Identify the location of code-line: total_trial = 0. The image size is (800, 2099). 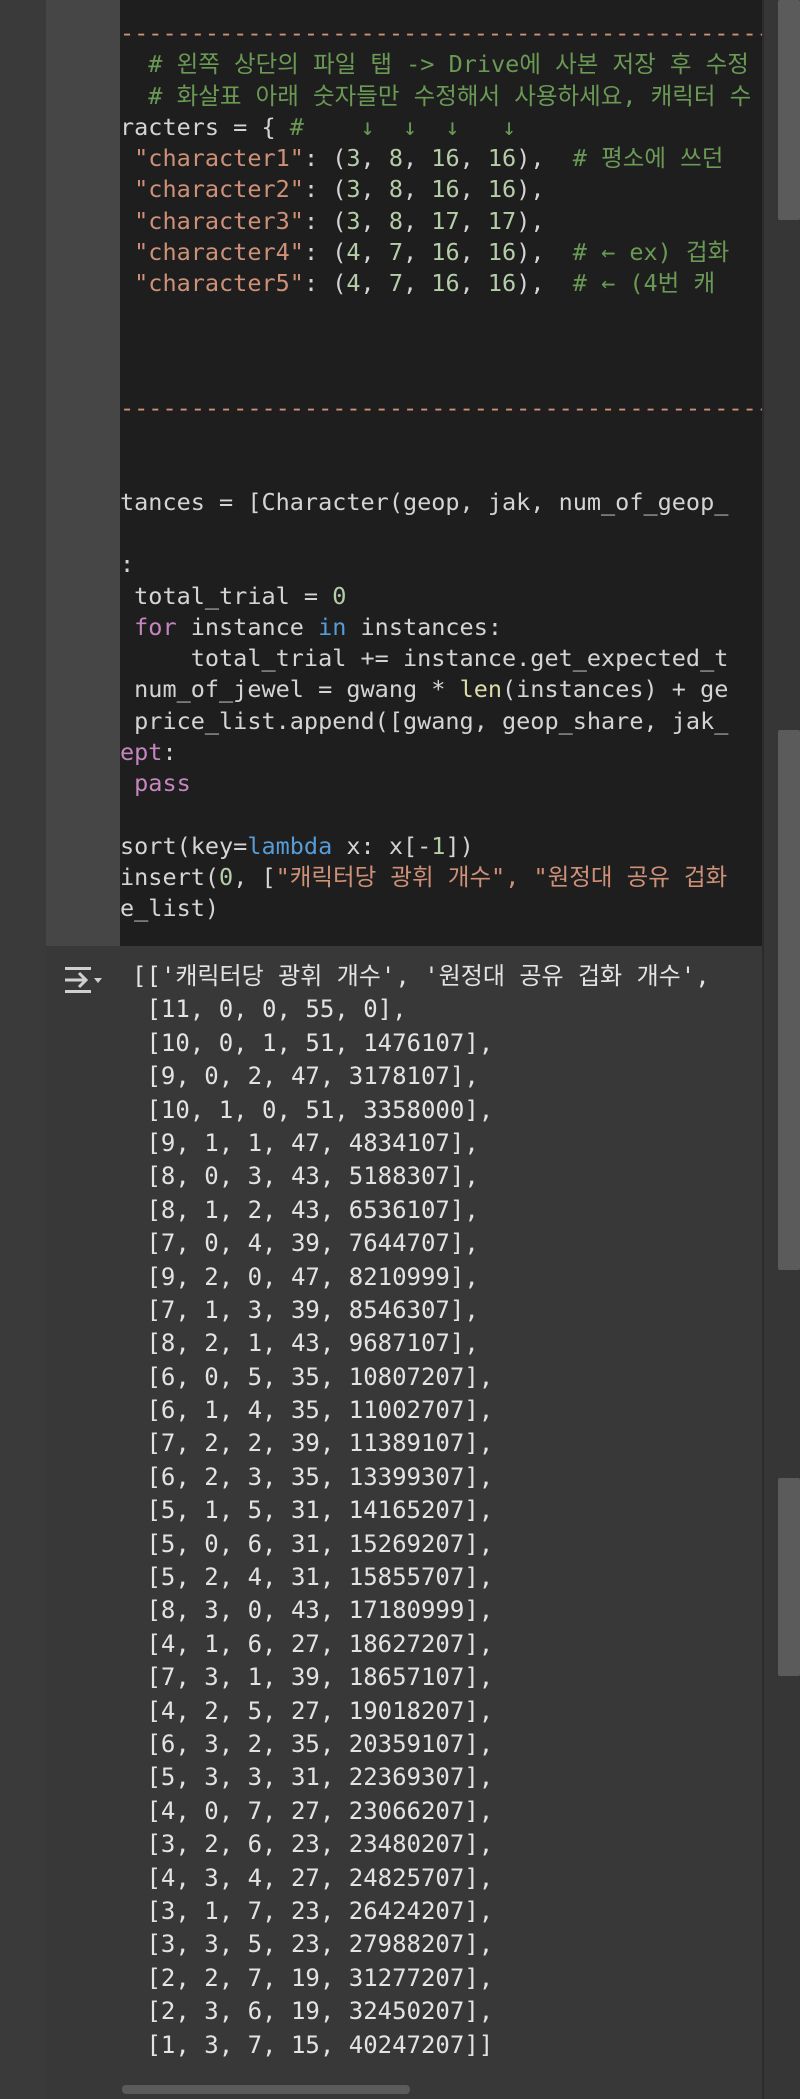
(233, 596).